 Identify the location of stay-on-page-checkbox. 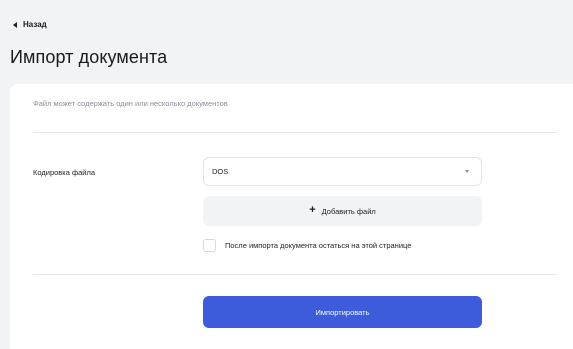
(209, 245).